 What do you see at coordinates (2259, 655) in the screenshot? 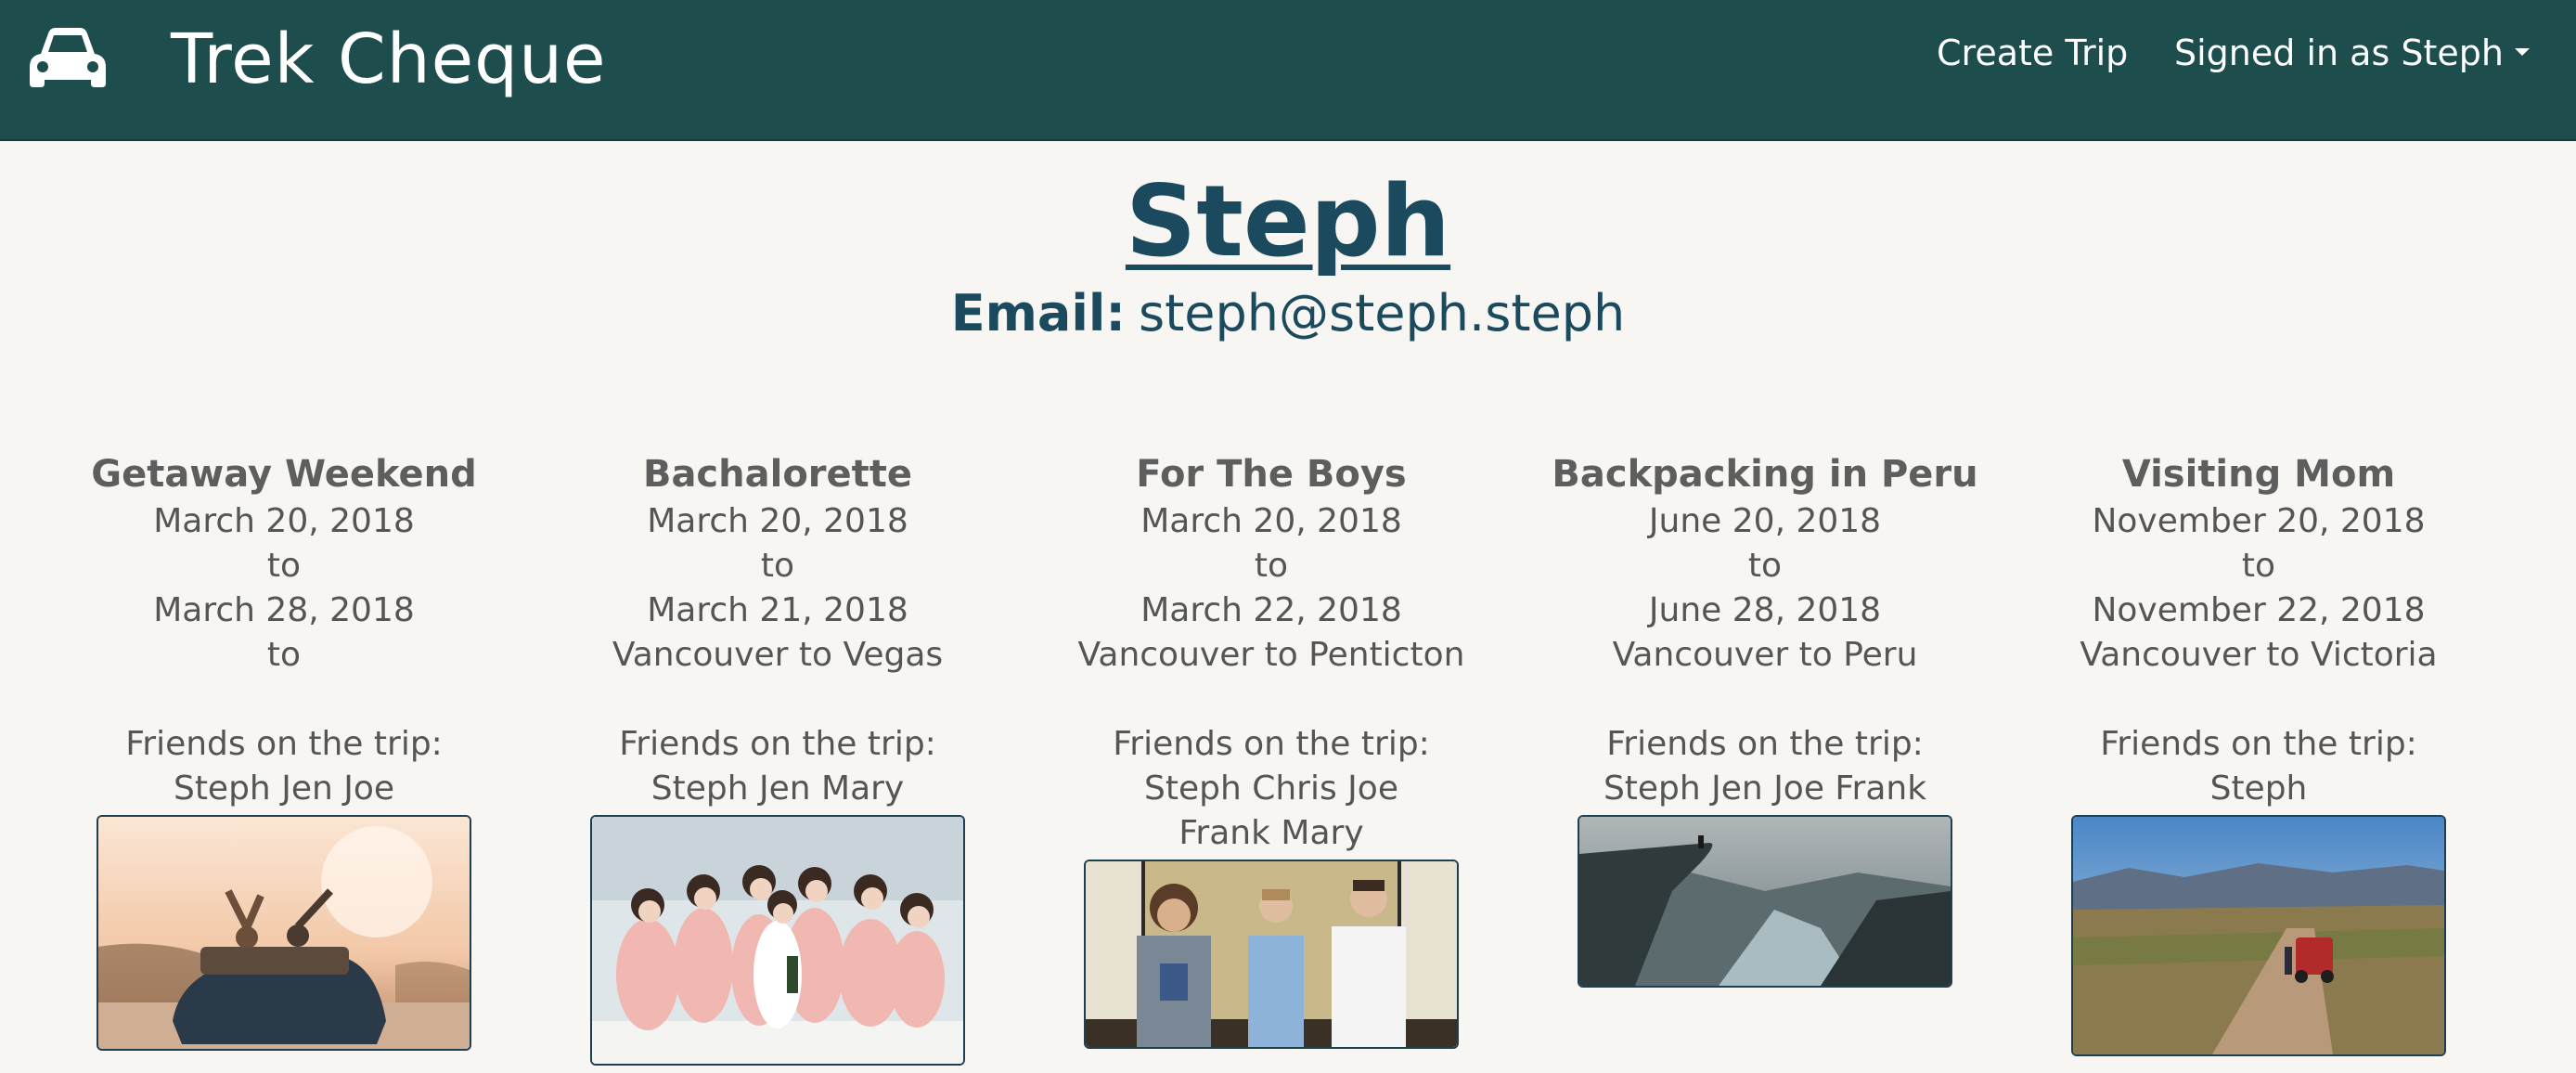
I see `trip-route: Vancouver to Victoria` at bounding box center [2259, 655].